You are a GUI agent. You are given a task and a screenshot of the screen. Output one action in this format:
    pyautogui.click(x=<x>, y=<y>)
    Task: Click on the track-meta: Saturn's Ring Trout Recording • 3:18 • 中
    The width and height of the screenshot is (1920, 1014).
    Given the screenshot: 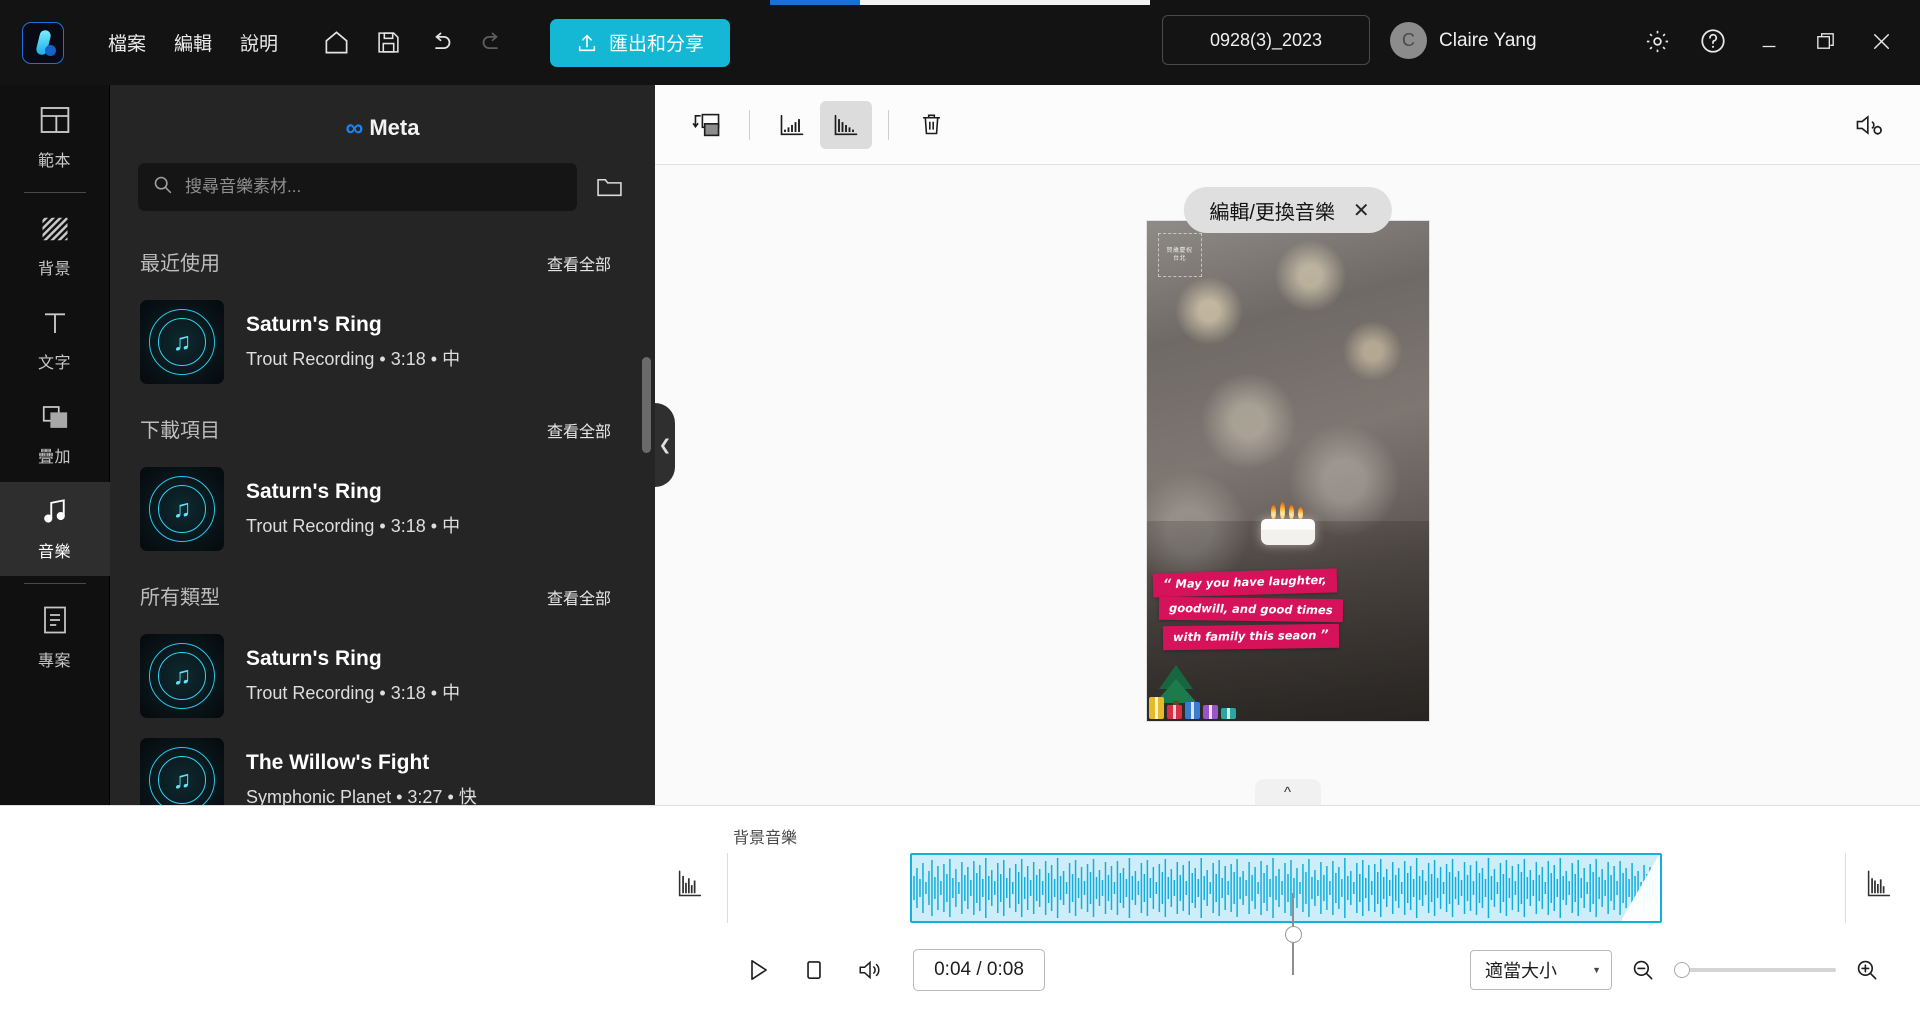 What is the action you would take?
    pyautogui.click(x=353, y=509)
    